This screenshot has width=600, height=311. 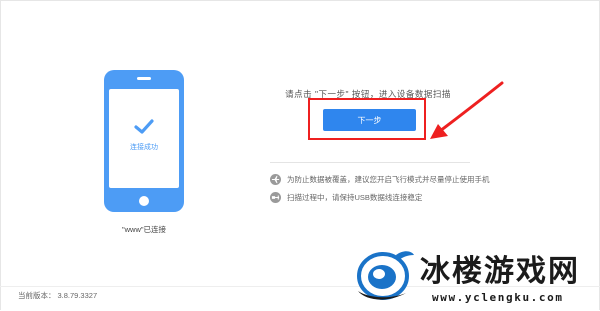 I want to click on version-label: 当前版本：, so click(x=37, y=295).